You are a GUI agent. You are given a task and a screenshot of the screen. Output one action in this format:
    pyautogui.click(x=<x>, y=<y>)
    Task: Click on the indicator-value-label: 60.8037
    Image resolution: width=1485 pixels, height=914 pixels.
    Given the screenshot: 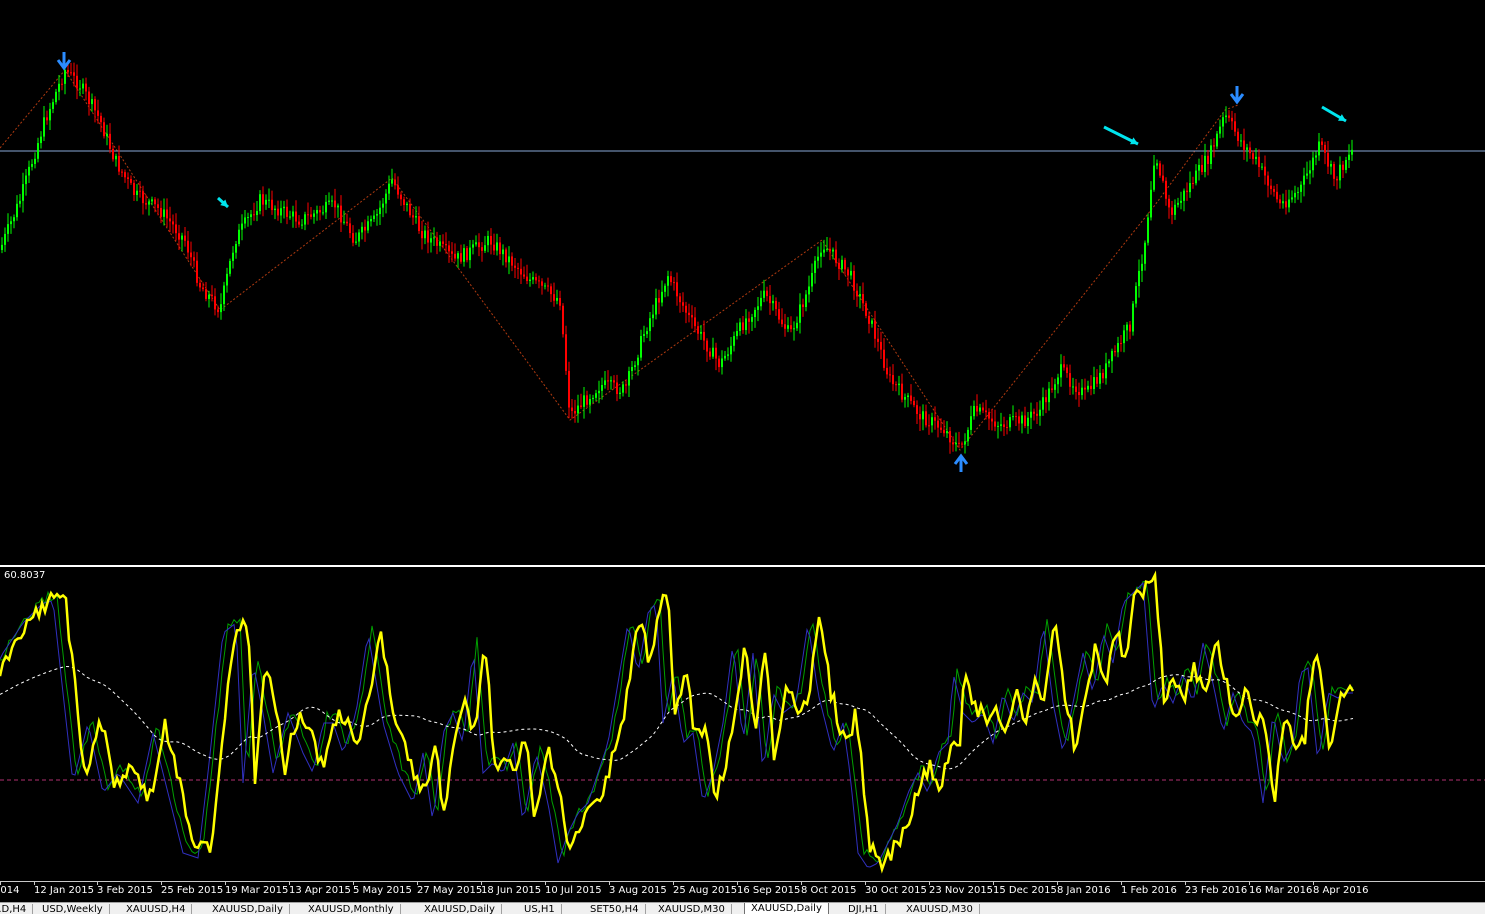 What is the action you would take?
    pyautogui.click(x=25, y=575)
    